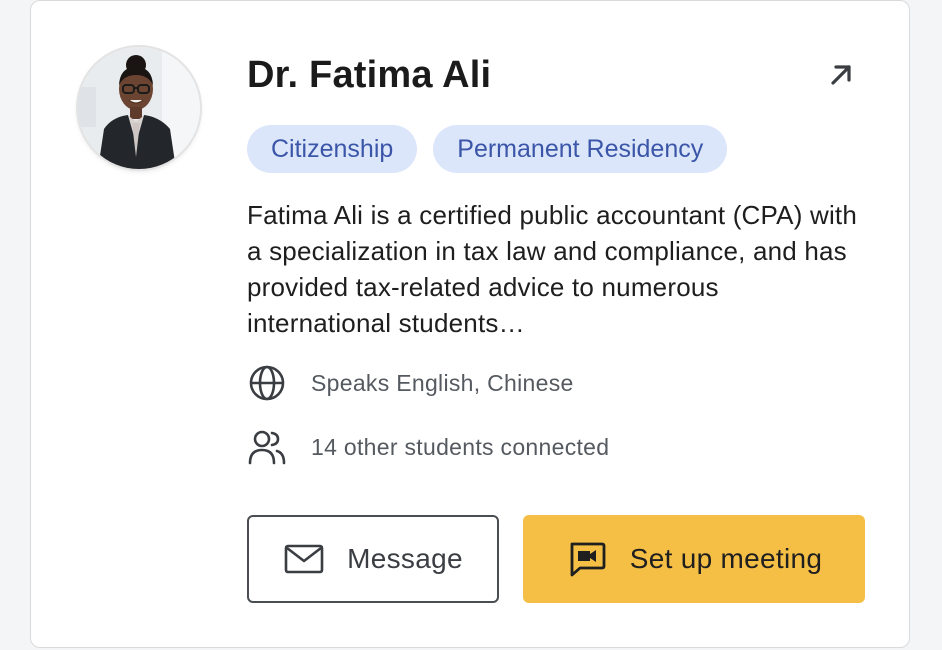 Image resolution: width=942 pixels, height=650 pixels. What do you see at coordinates (267, 383) in the screenshot?
I see `globe-icon` at bounding box center [267, 383].